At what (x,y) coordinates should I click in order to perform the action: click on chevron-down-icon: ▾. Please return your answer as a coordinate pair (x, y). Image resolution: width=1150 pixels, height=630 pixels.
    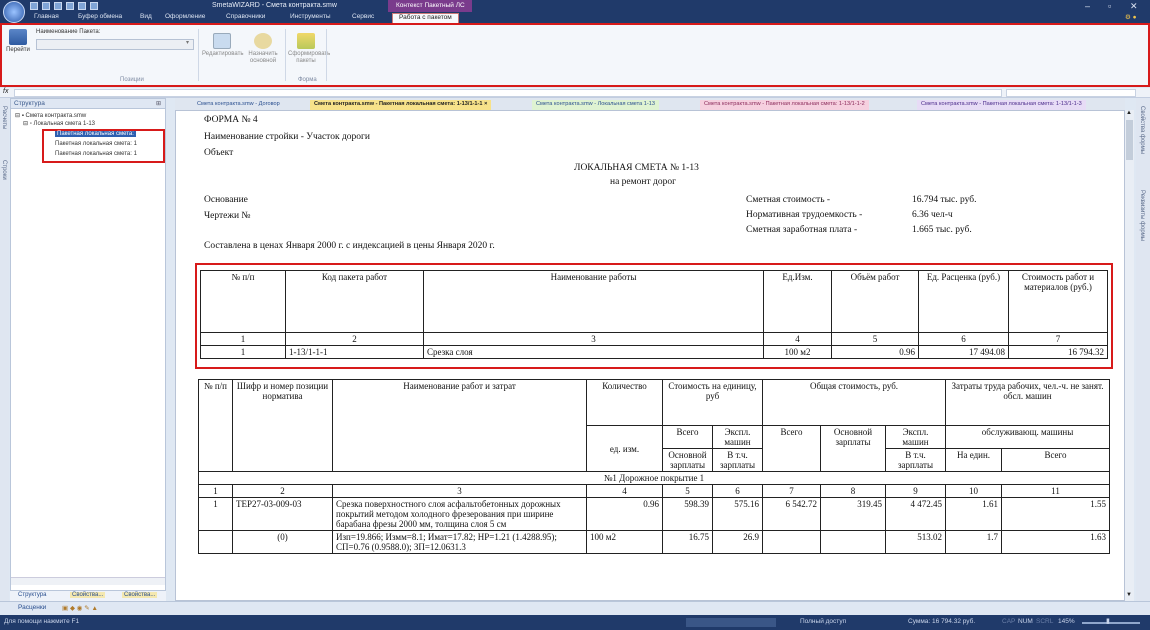
    Looking at the image, I should click on (187, 42).